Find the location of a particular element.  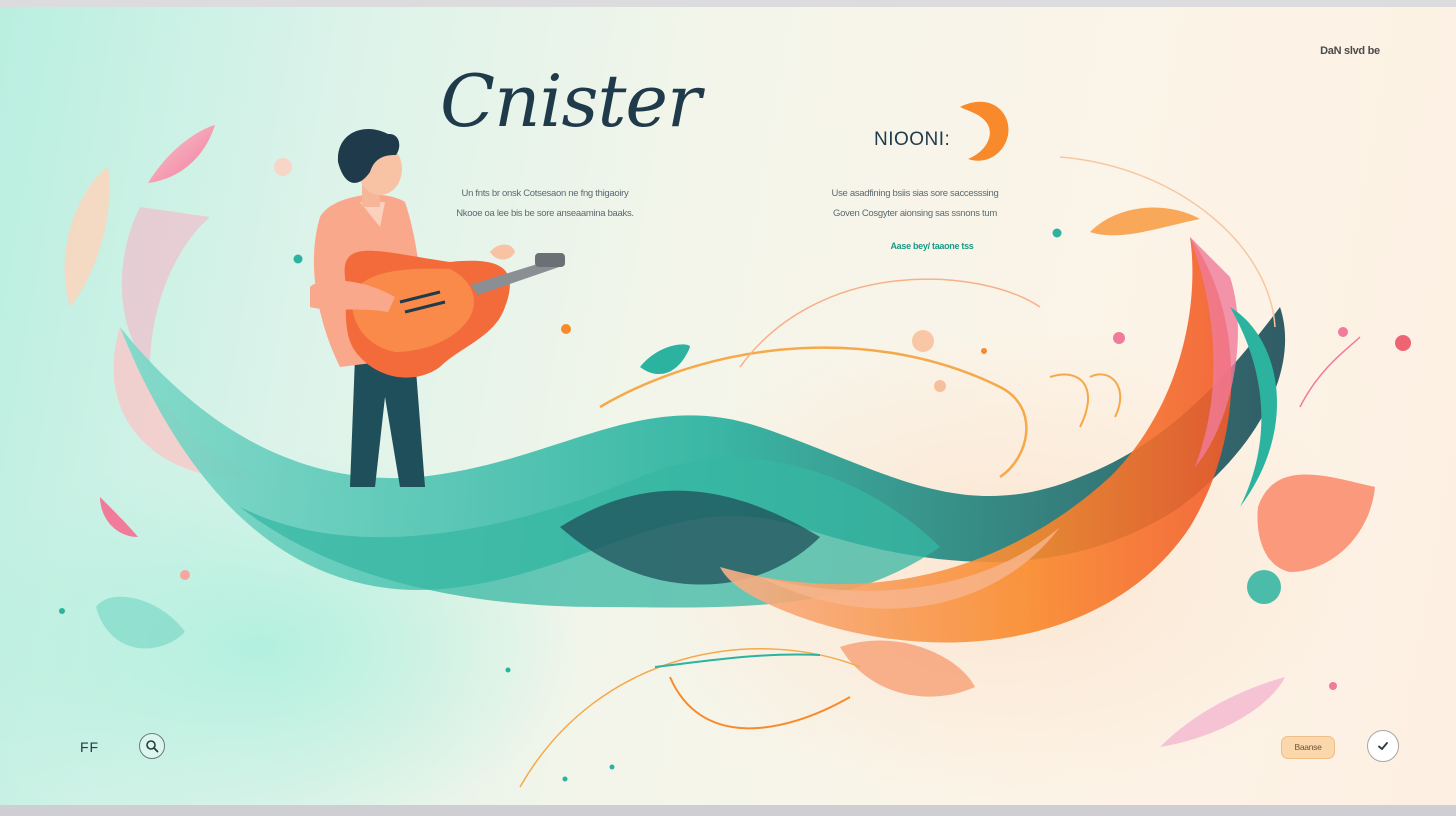

confirm-button is located at coordinates (1383, 746).